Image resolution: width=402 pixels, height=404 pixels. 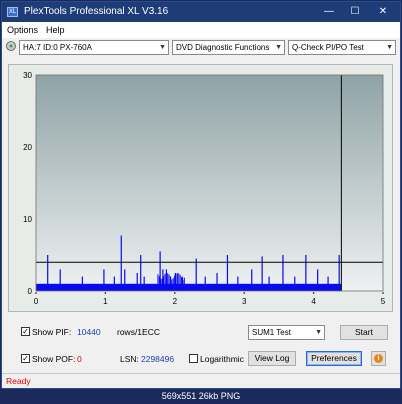 I want to click on start-button: Start, so click(x=364, y=332).